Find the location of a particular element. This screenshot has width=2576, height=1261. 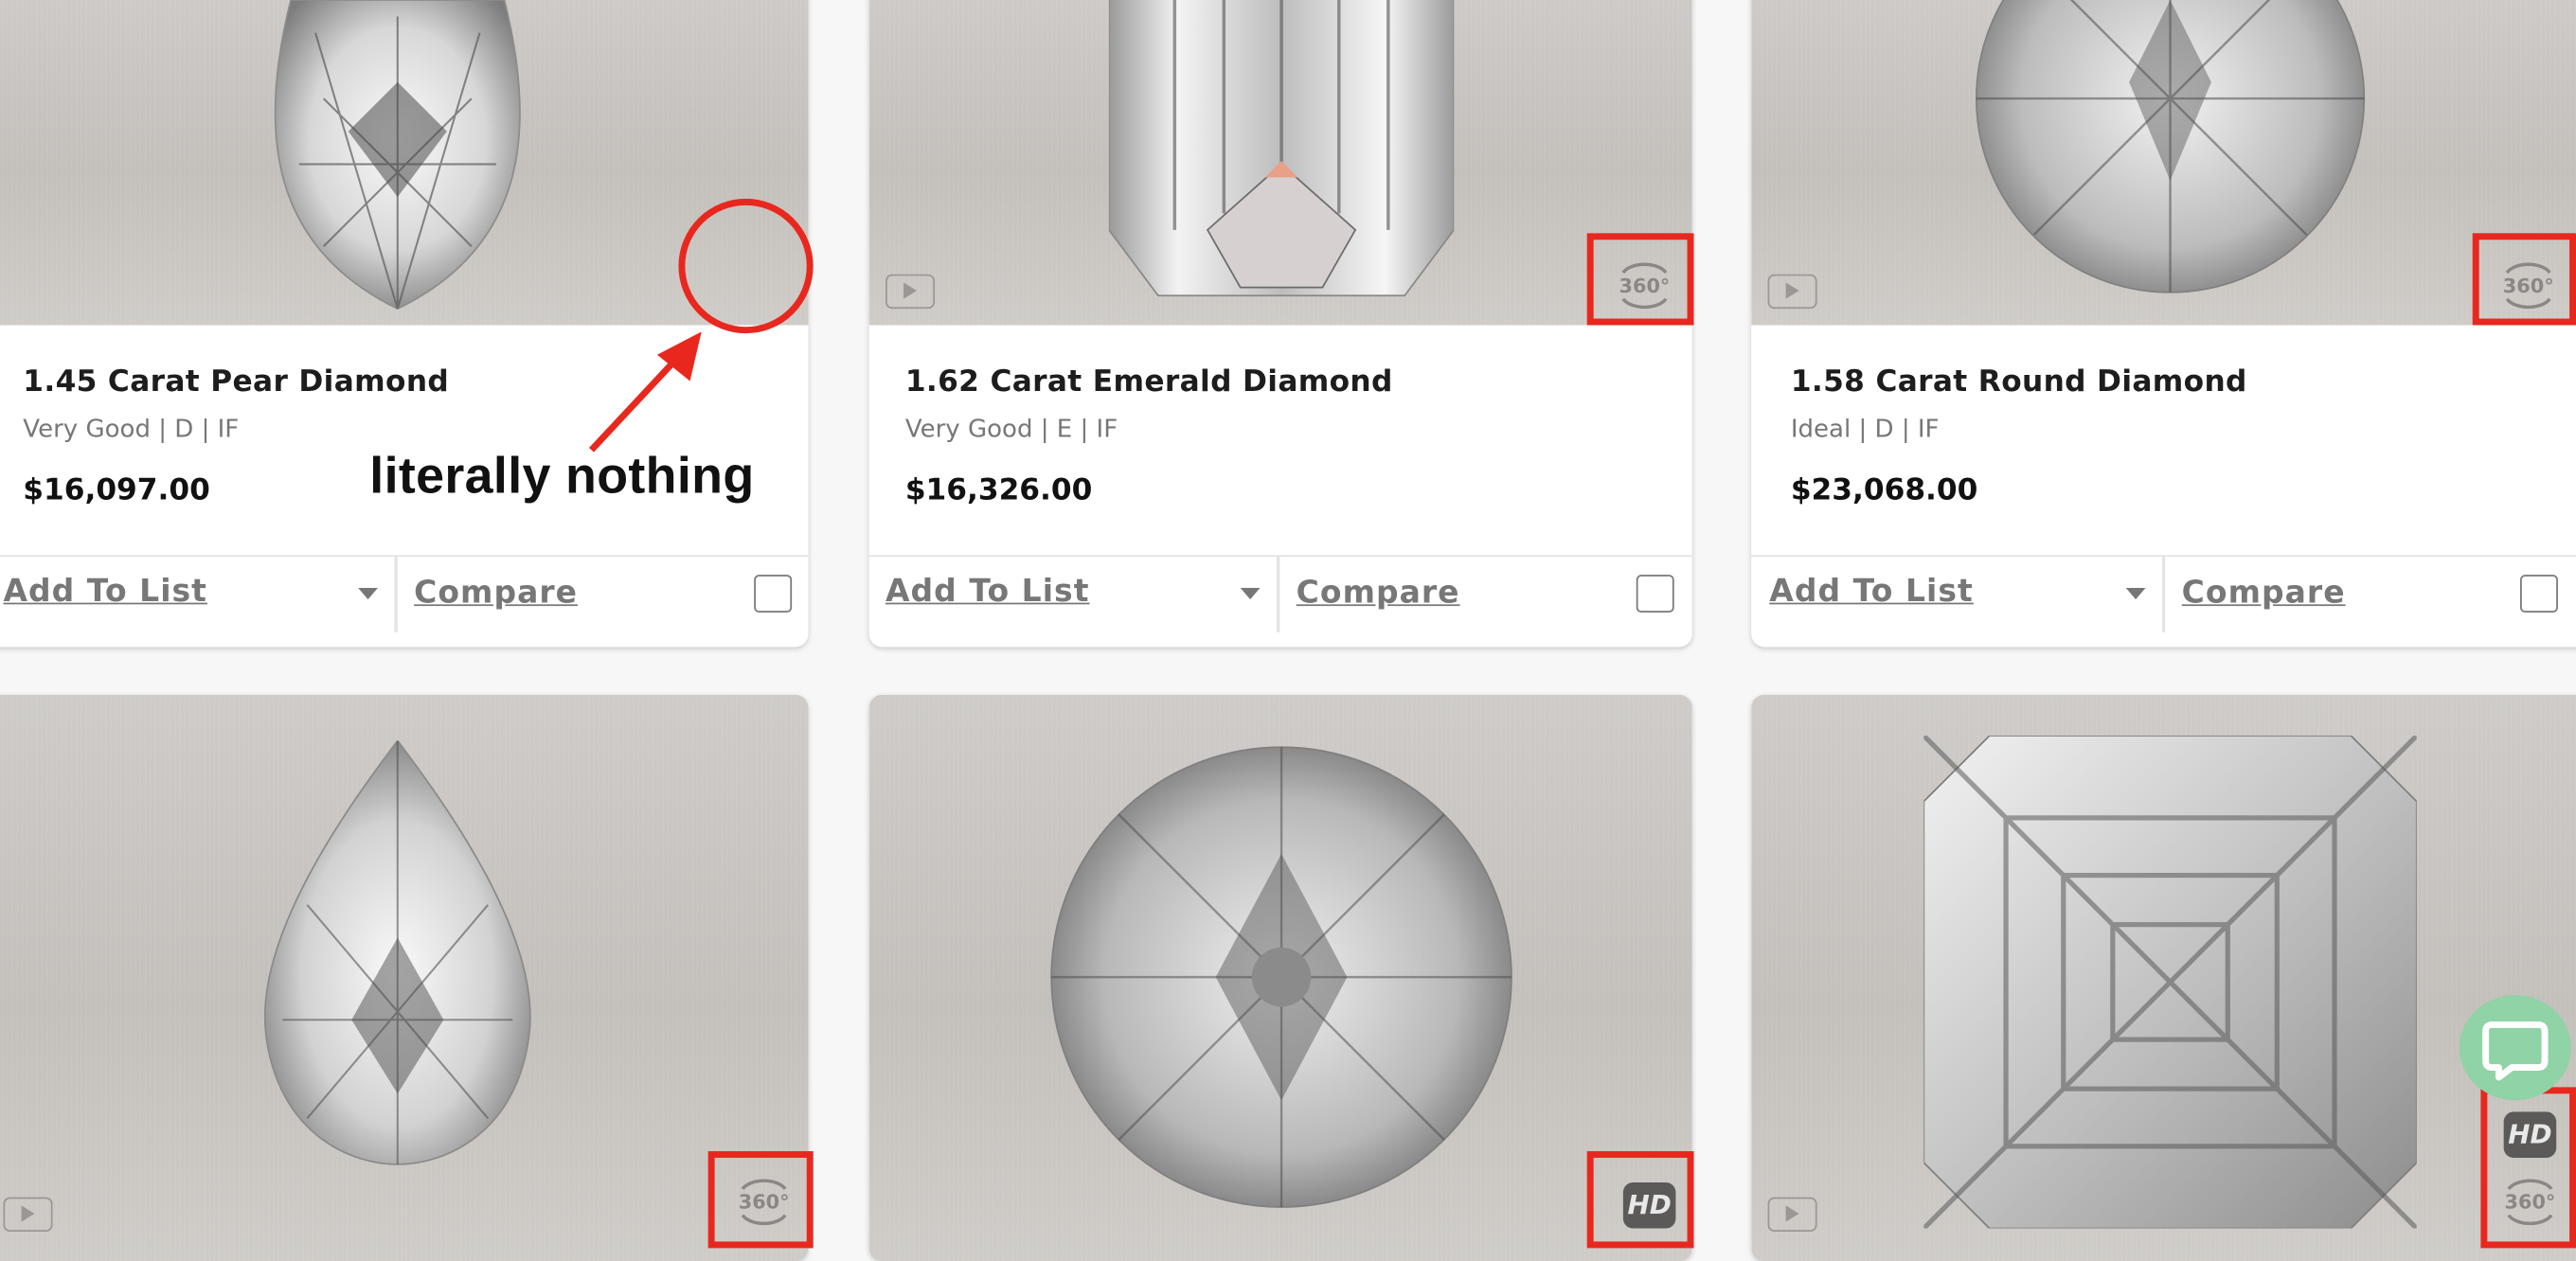

product-specs: Very Good | E | IF is located at coordinates (1011, 429).